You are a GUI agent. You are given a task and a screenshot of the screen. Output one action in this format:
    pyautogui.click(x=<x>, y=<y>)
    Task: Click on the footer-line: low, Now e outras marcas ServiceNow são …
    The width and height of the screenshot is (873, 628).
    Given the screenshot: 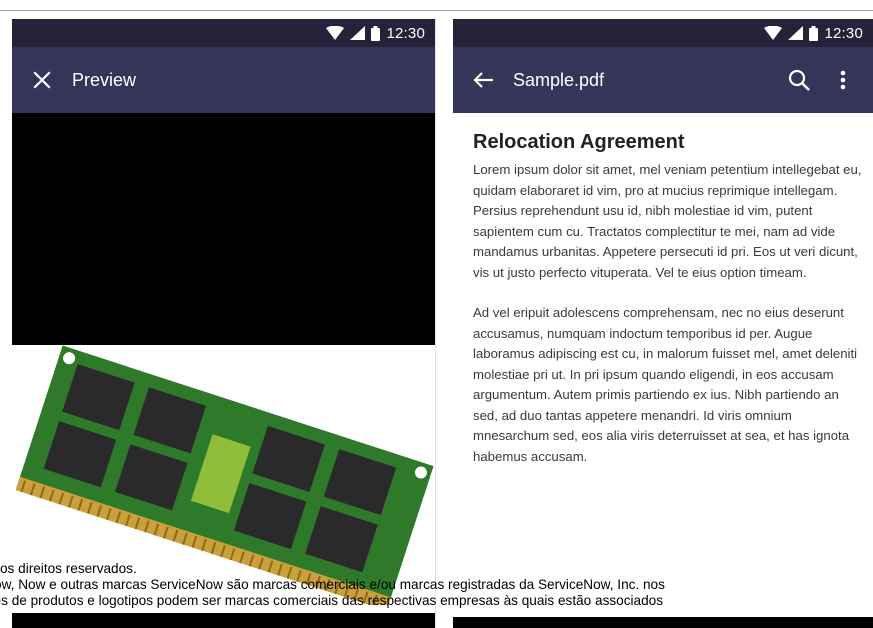 What is the action you would take?
    pyautogui.click(x=332, y=584)
    